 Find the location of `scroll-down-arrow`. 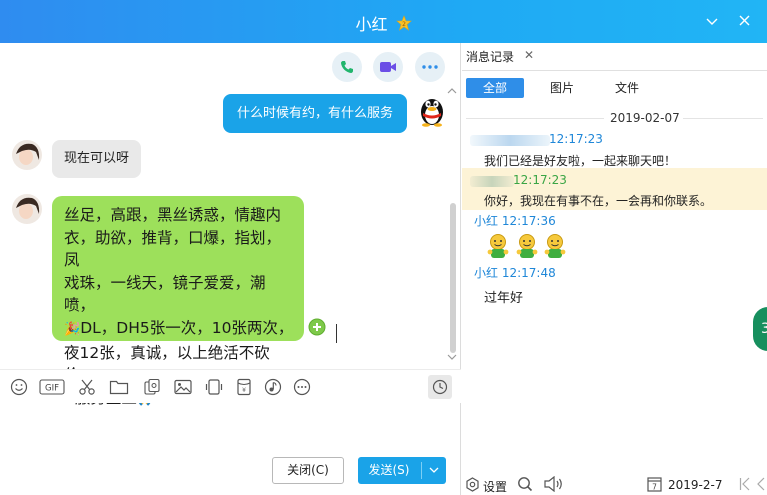

scroll-down-arrow is located at coordinates (453, 358).